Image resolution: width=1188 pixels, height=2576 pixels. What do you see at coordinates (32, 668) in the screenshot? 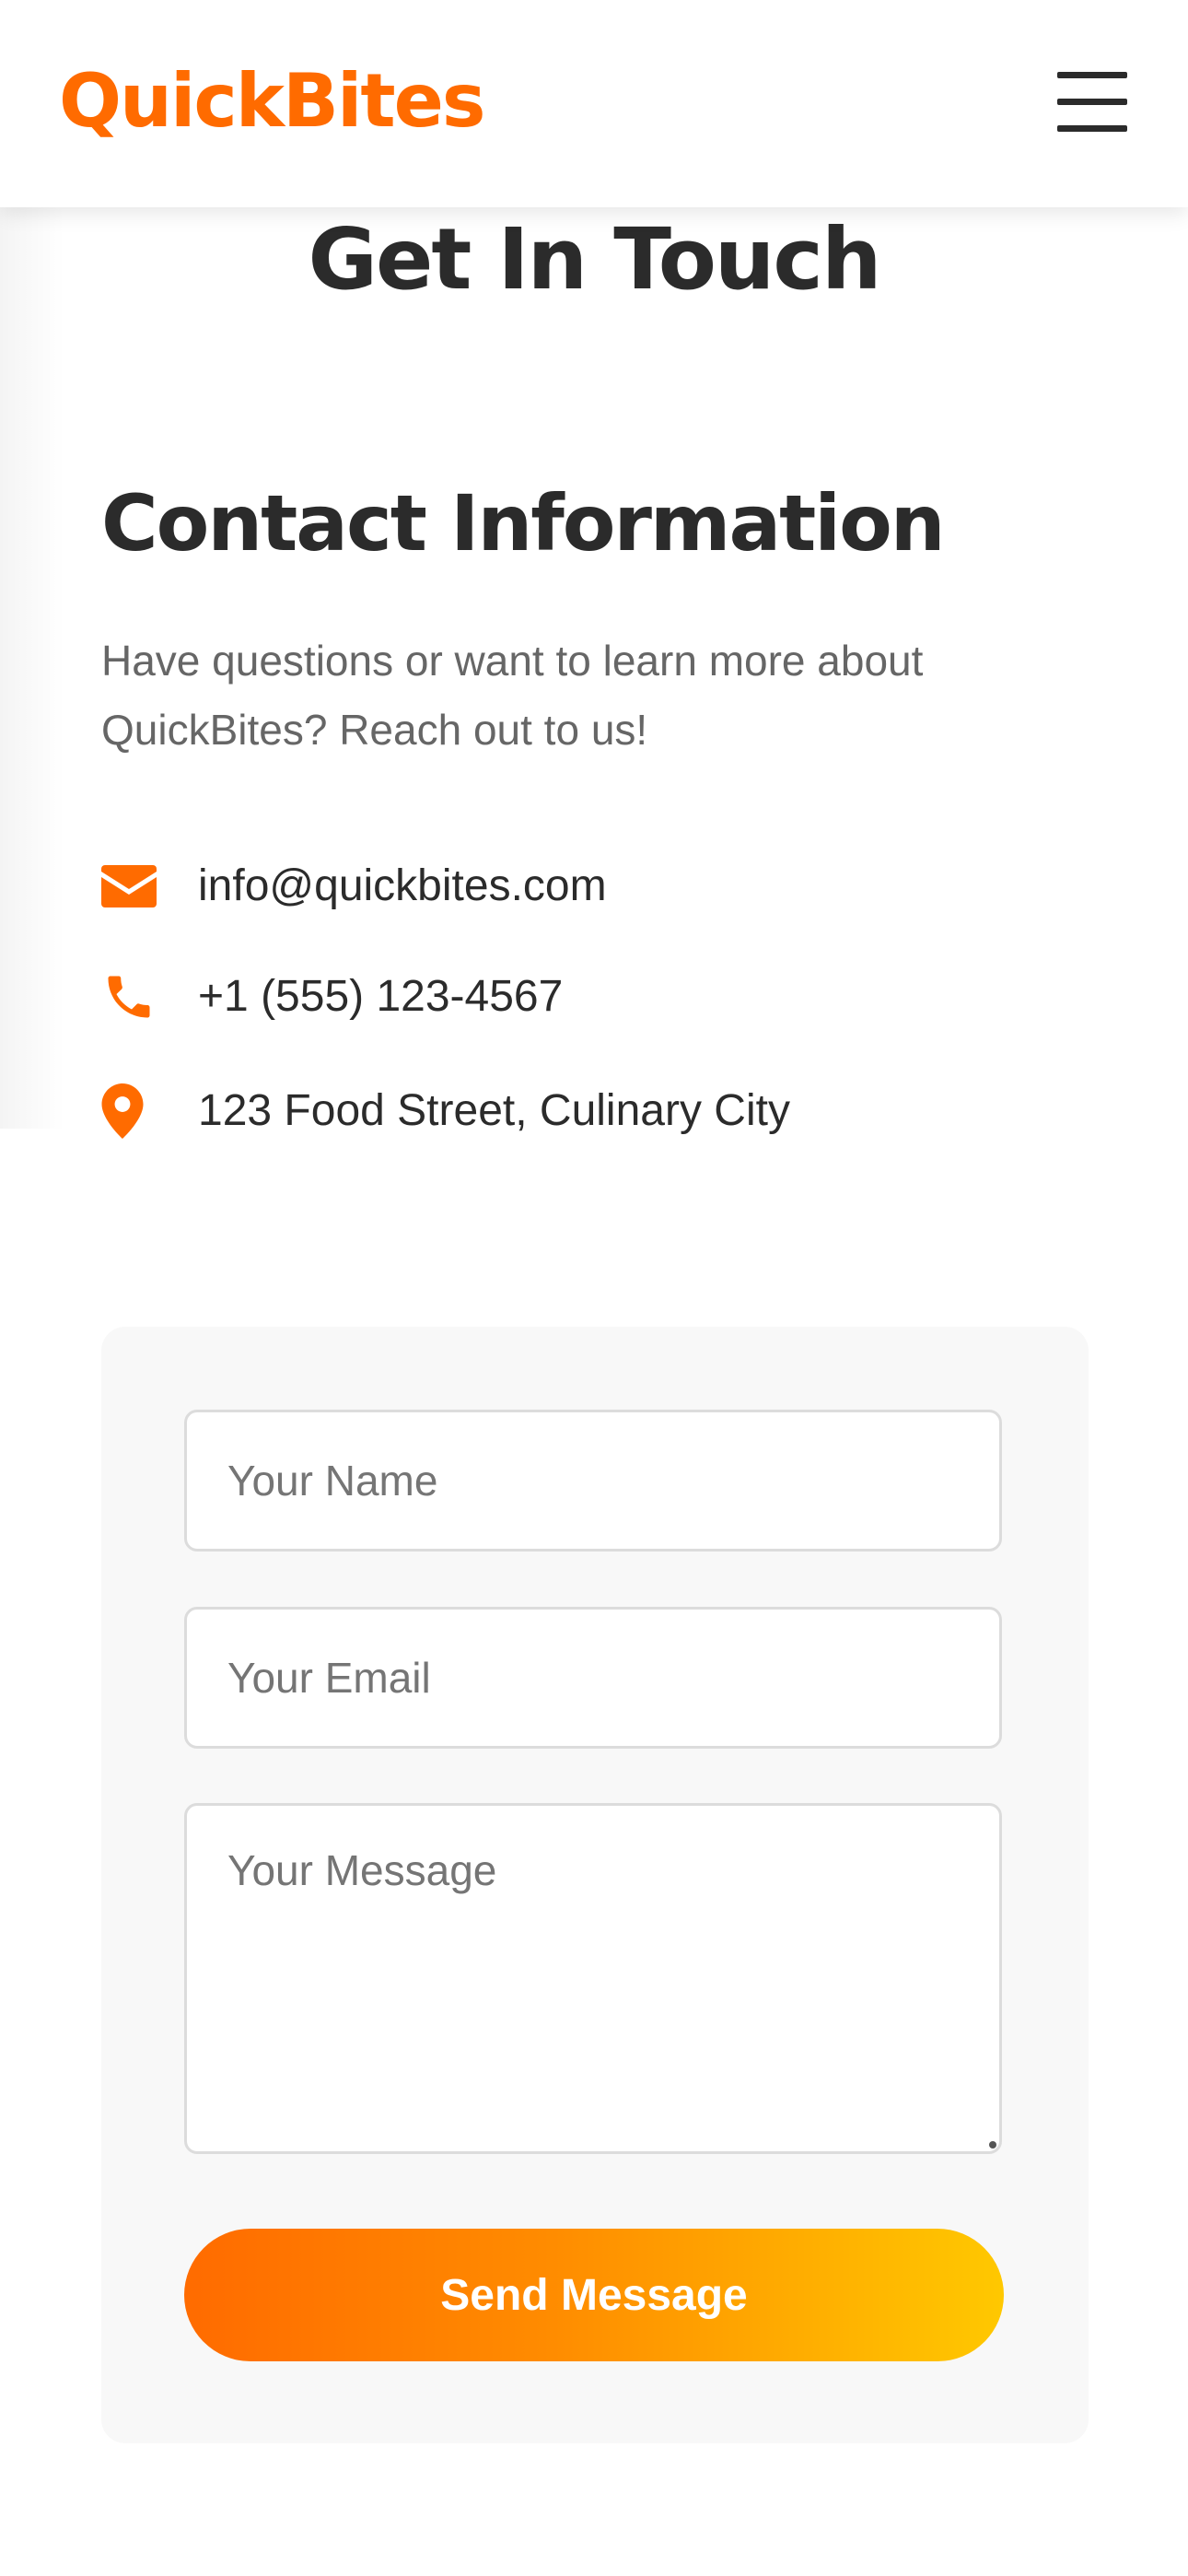
I see `page-edge-shadow` at bounding box center [32, 668].